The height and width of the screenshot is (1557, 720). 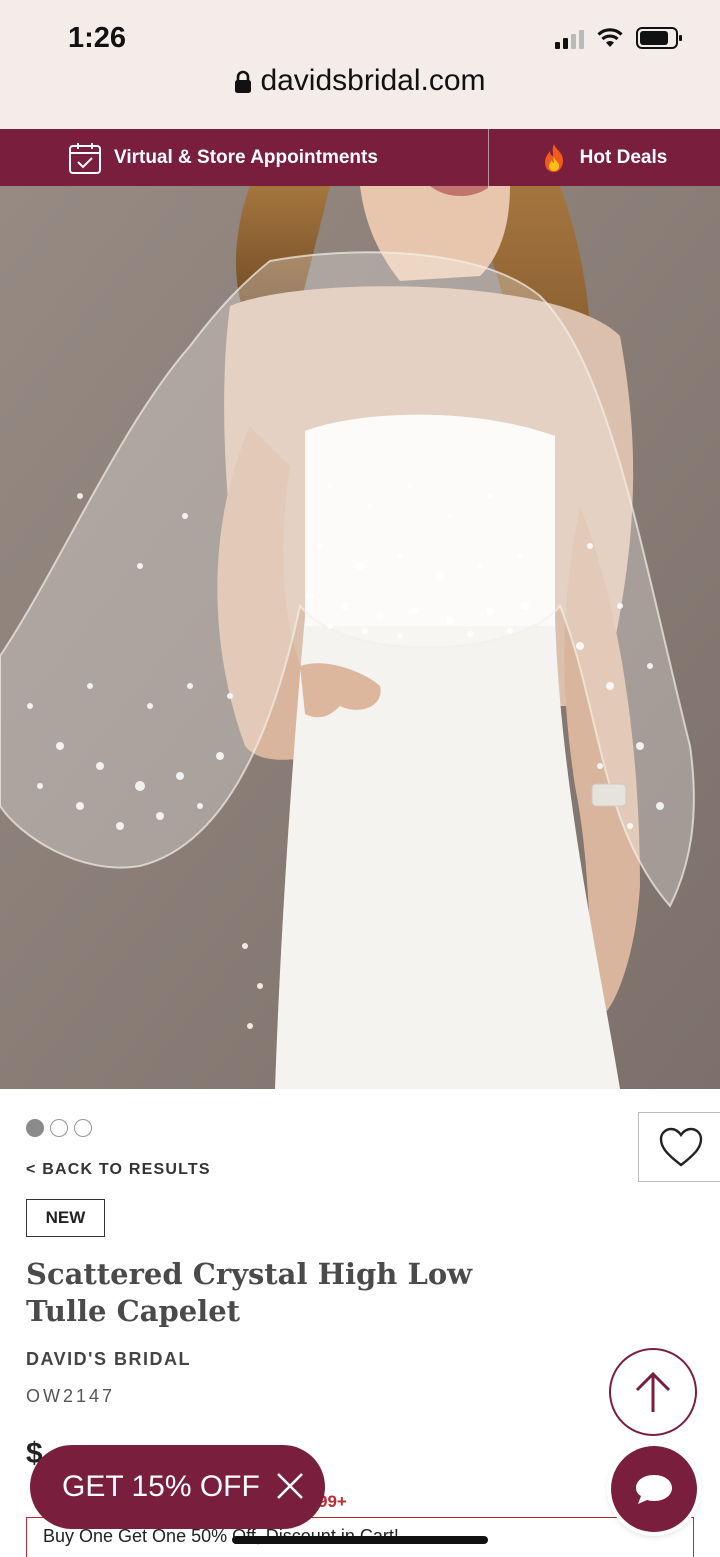 I want to click on wifi-icon, so click(x=610, y=37).